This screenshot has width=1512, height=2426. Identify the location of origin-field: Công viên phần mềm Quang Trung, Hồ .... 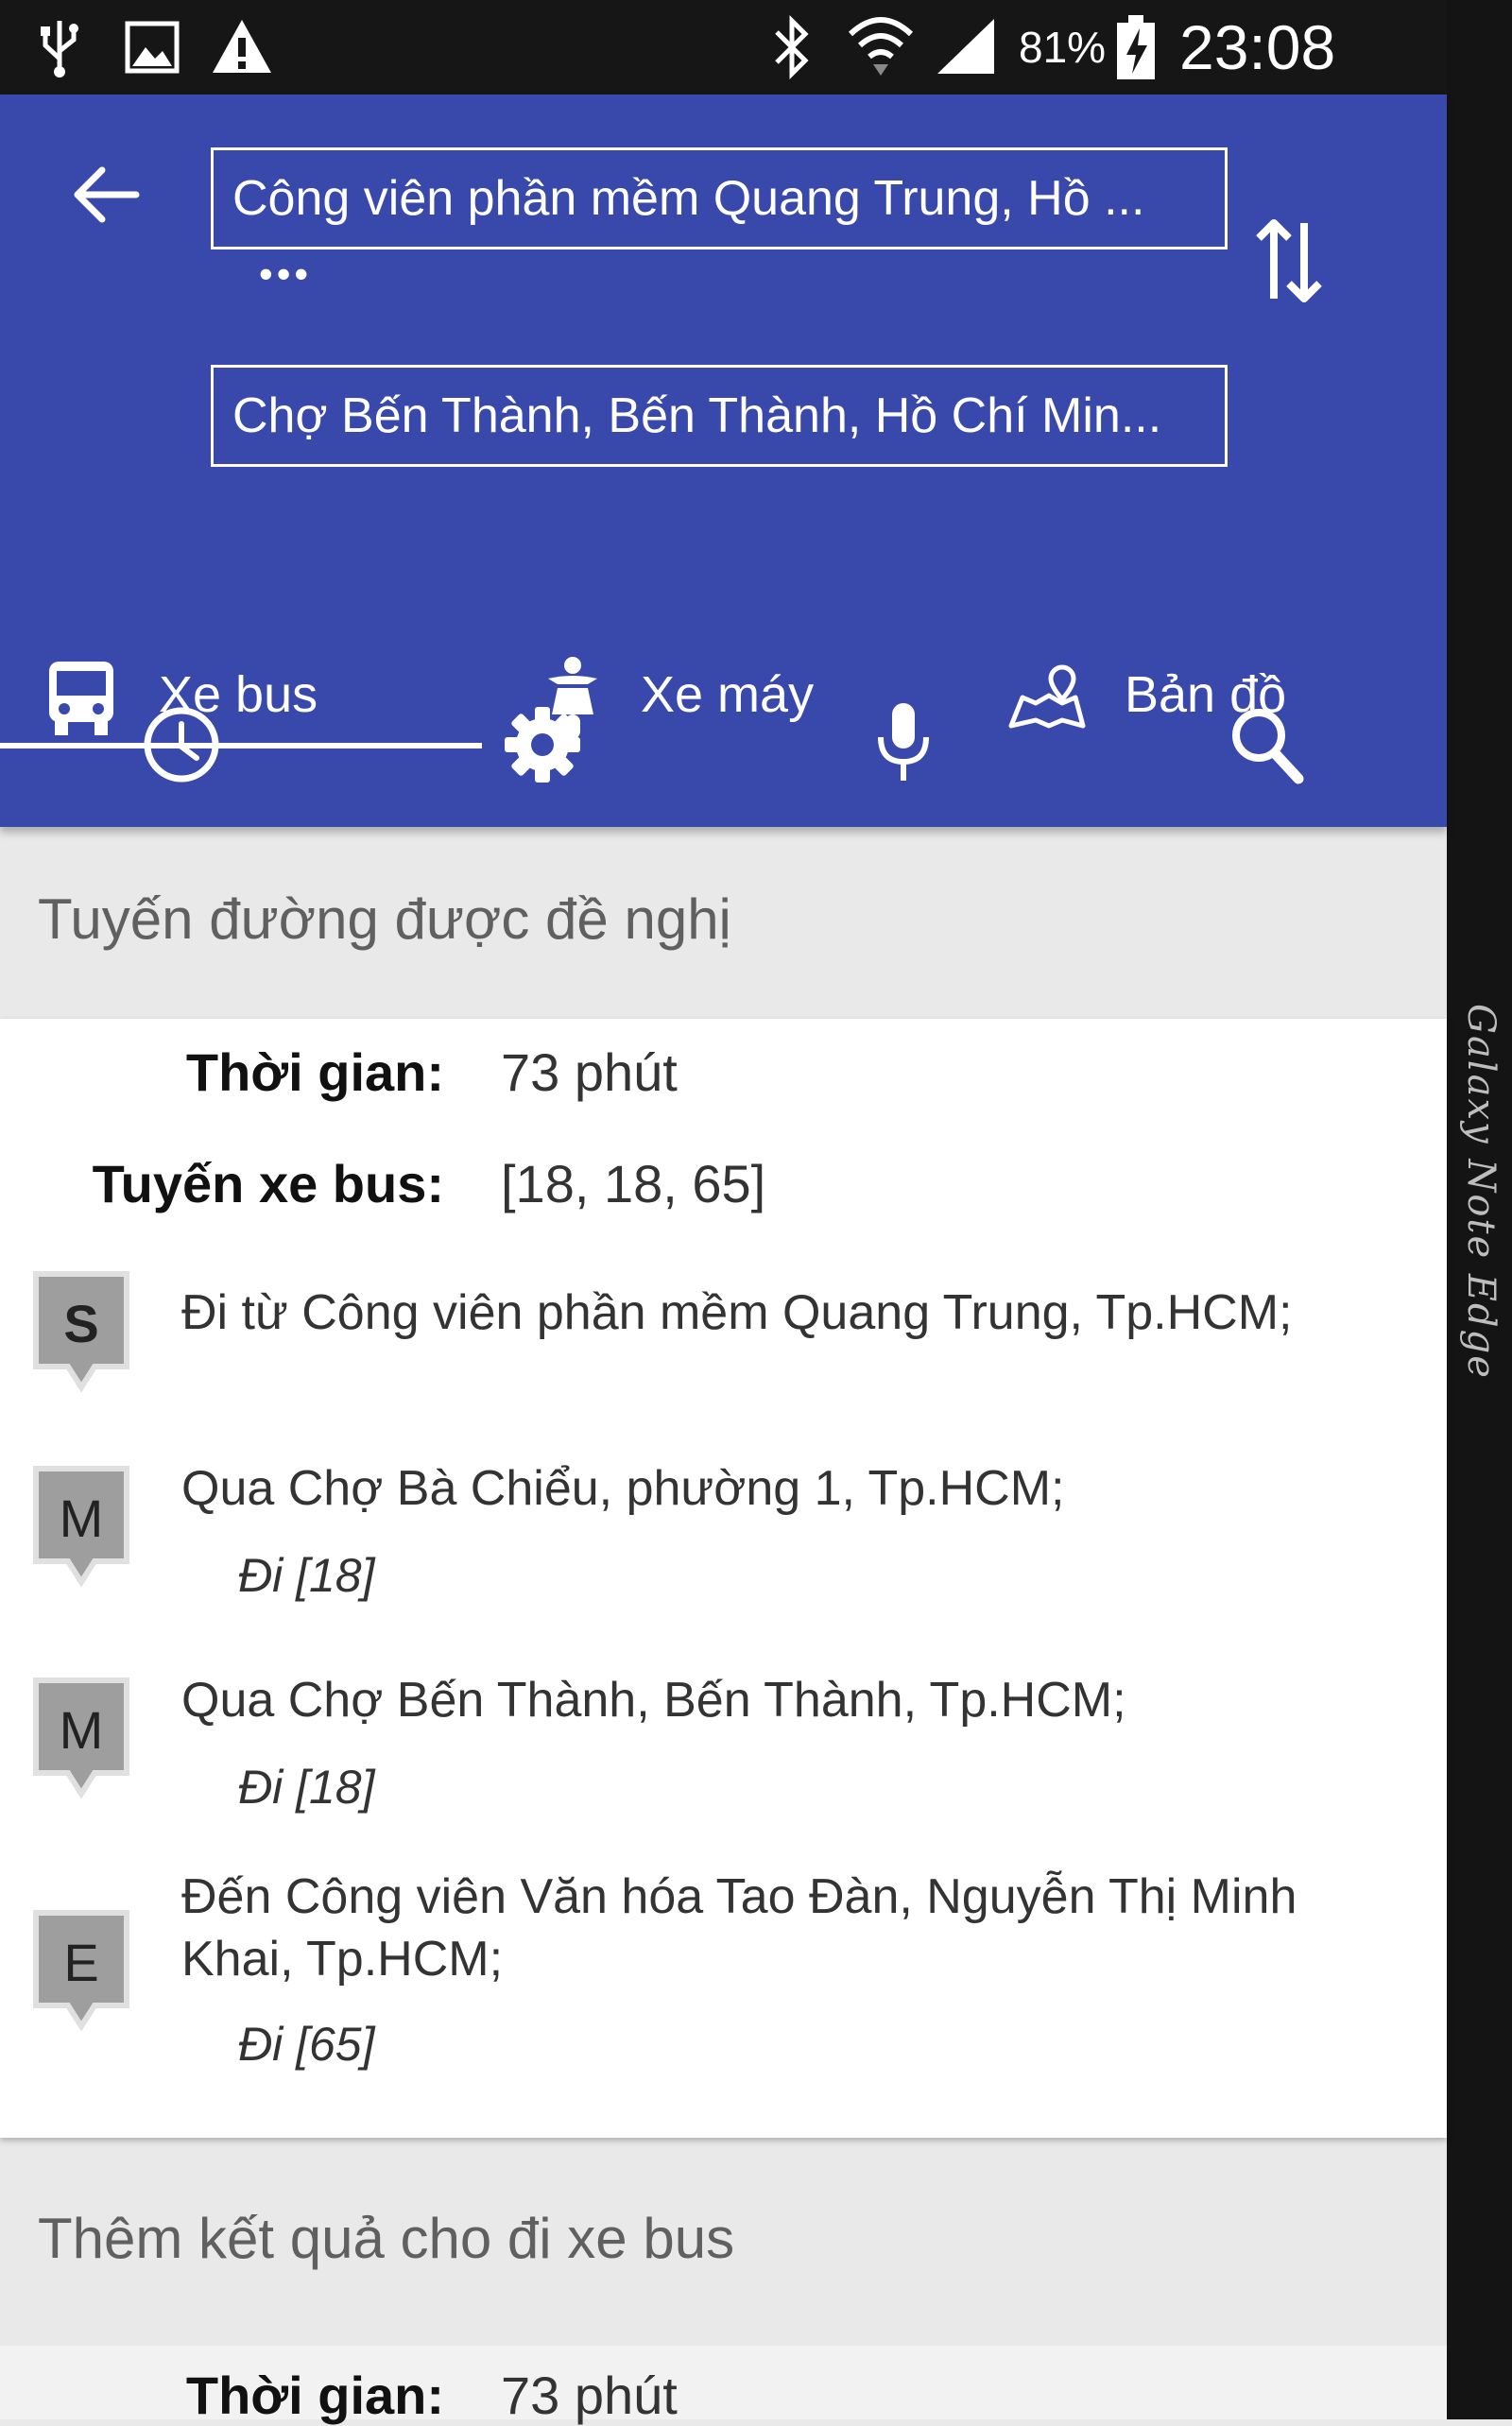
(719, 198).